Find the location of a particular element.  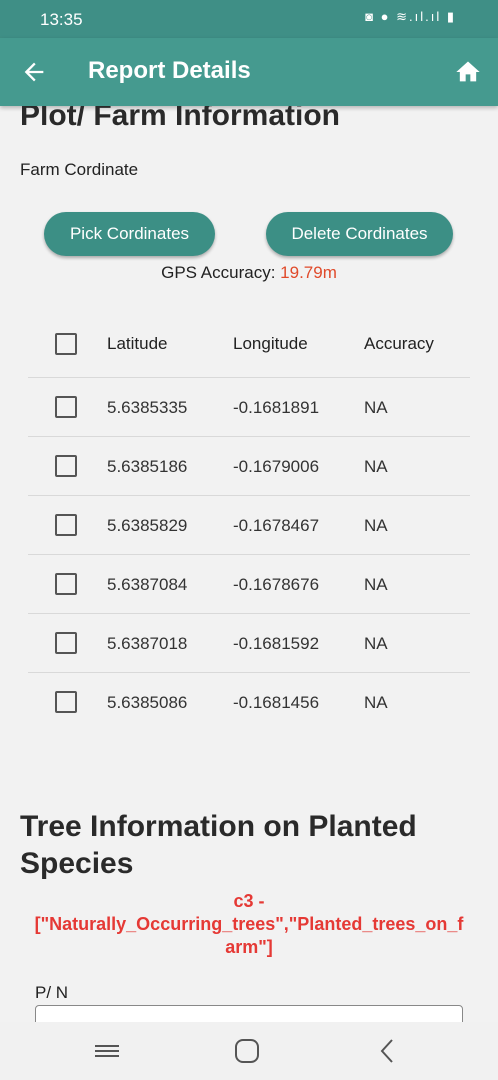

cell-latitude: 5.6385829 is located at coordinates (147, 525).